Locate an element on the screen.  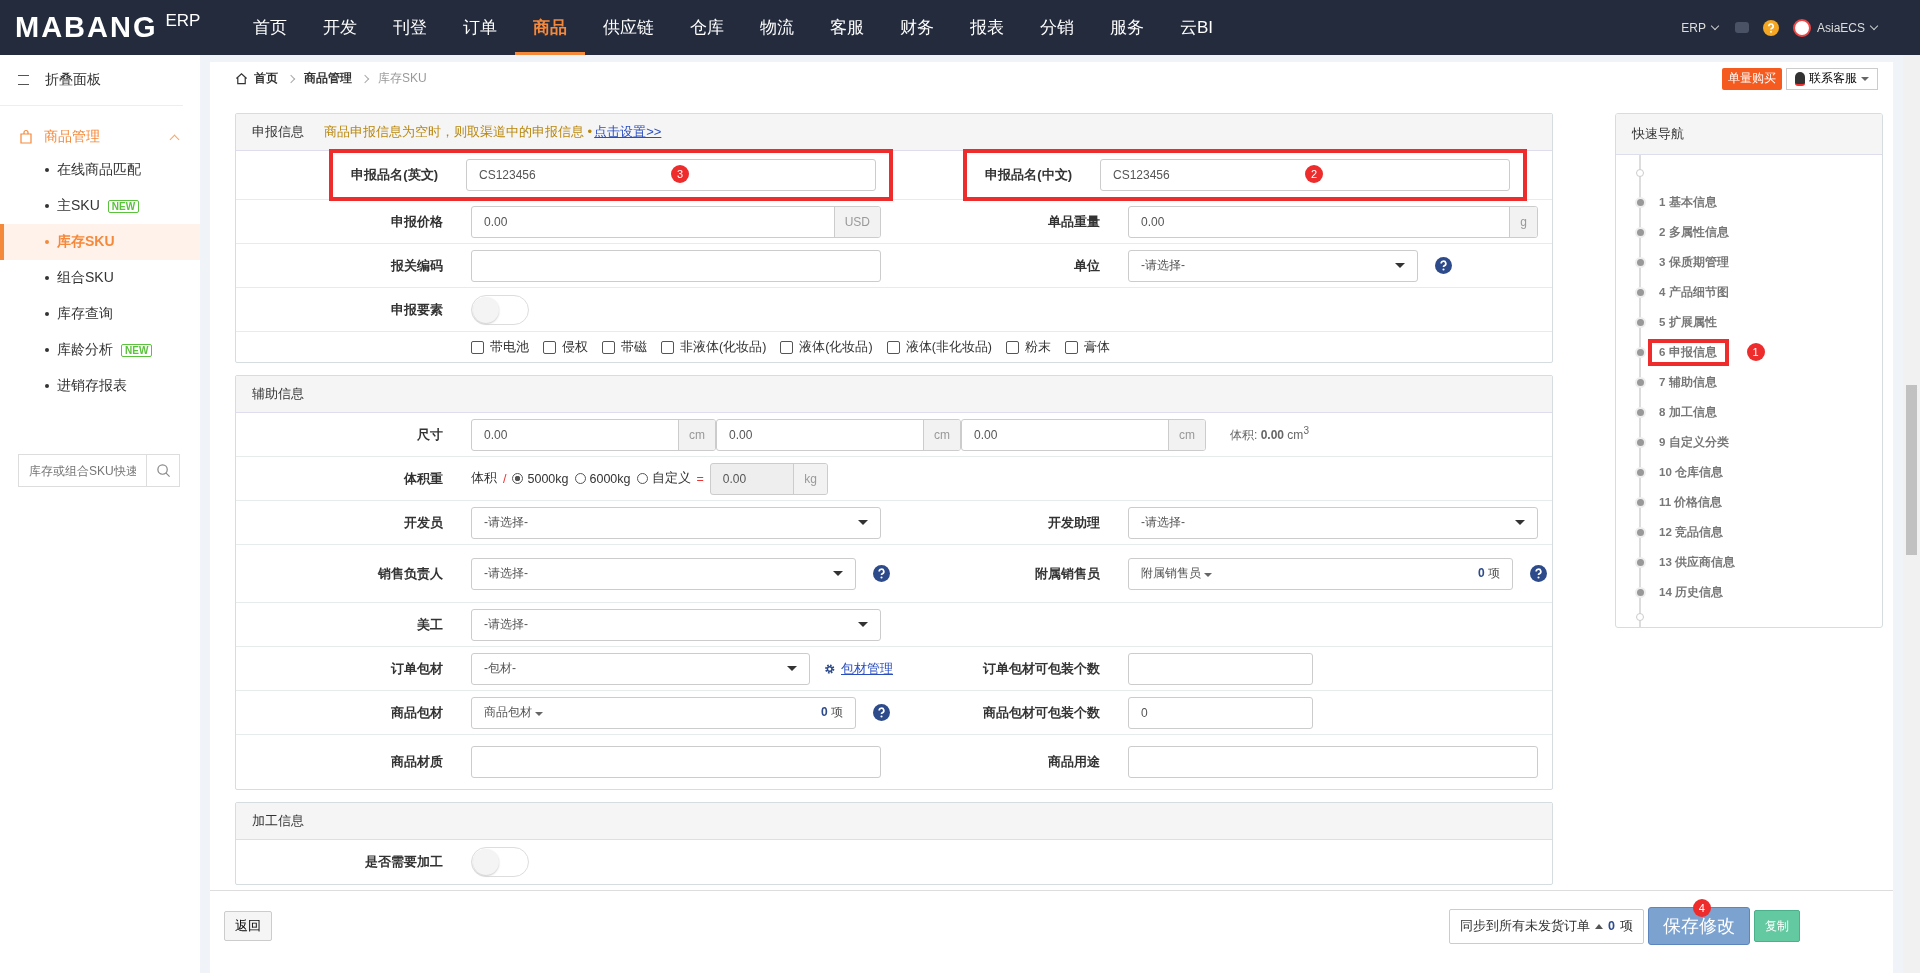
field-label: 商品包材可包装个数 is located at coordinates (1041, 712).